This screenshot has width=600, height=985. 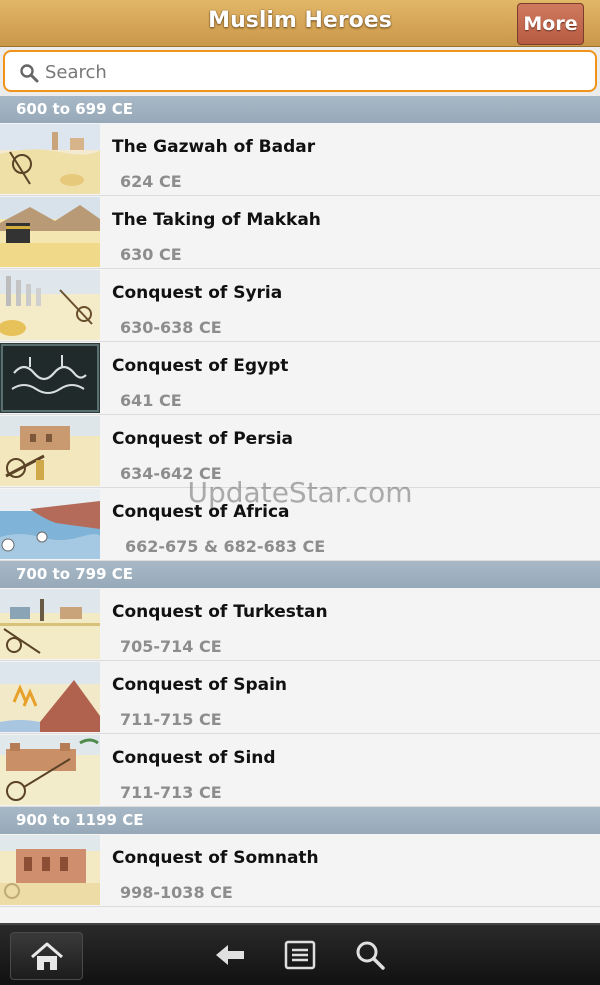 I want to click on bottom-nav, so click(x=300, y=954).